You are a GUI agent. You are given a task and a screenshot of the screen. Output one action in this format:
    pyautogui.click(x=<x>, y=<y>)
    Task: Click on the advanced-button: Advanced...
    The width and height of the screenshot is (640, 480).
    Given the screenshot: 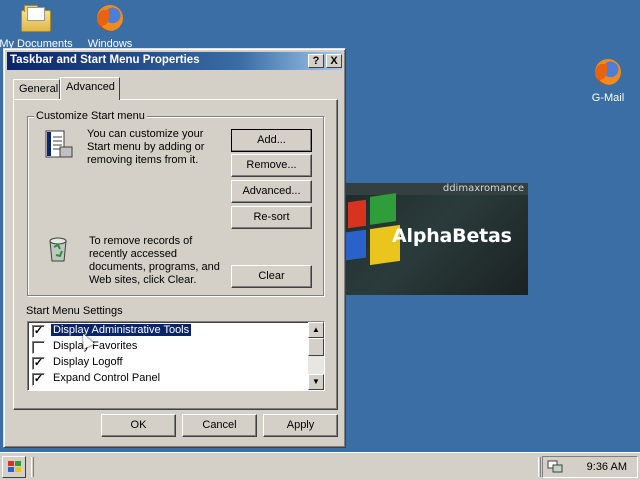 What is the action you would take?
    pyautogui.click(x=271, y=191)
    